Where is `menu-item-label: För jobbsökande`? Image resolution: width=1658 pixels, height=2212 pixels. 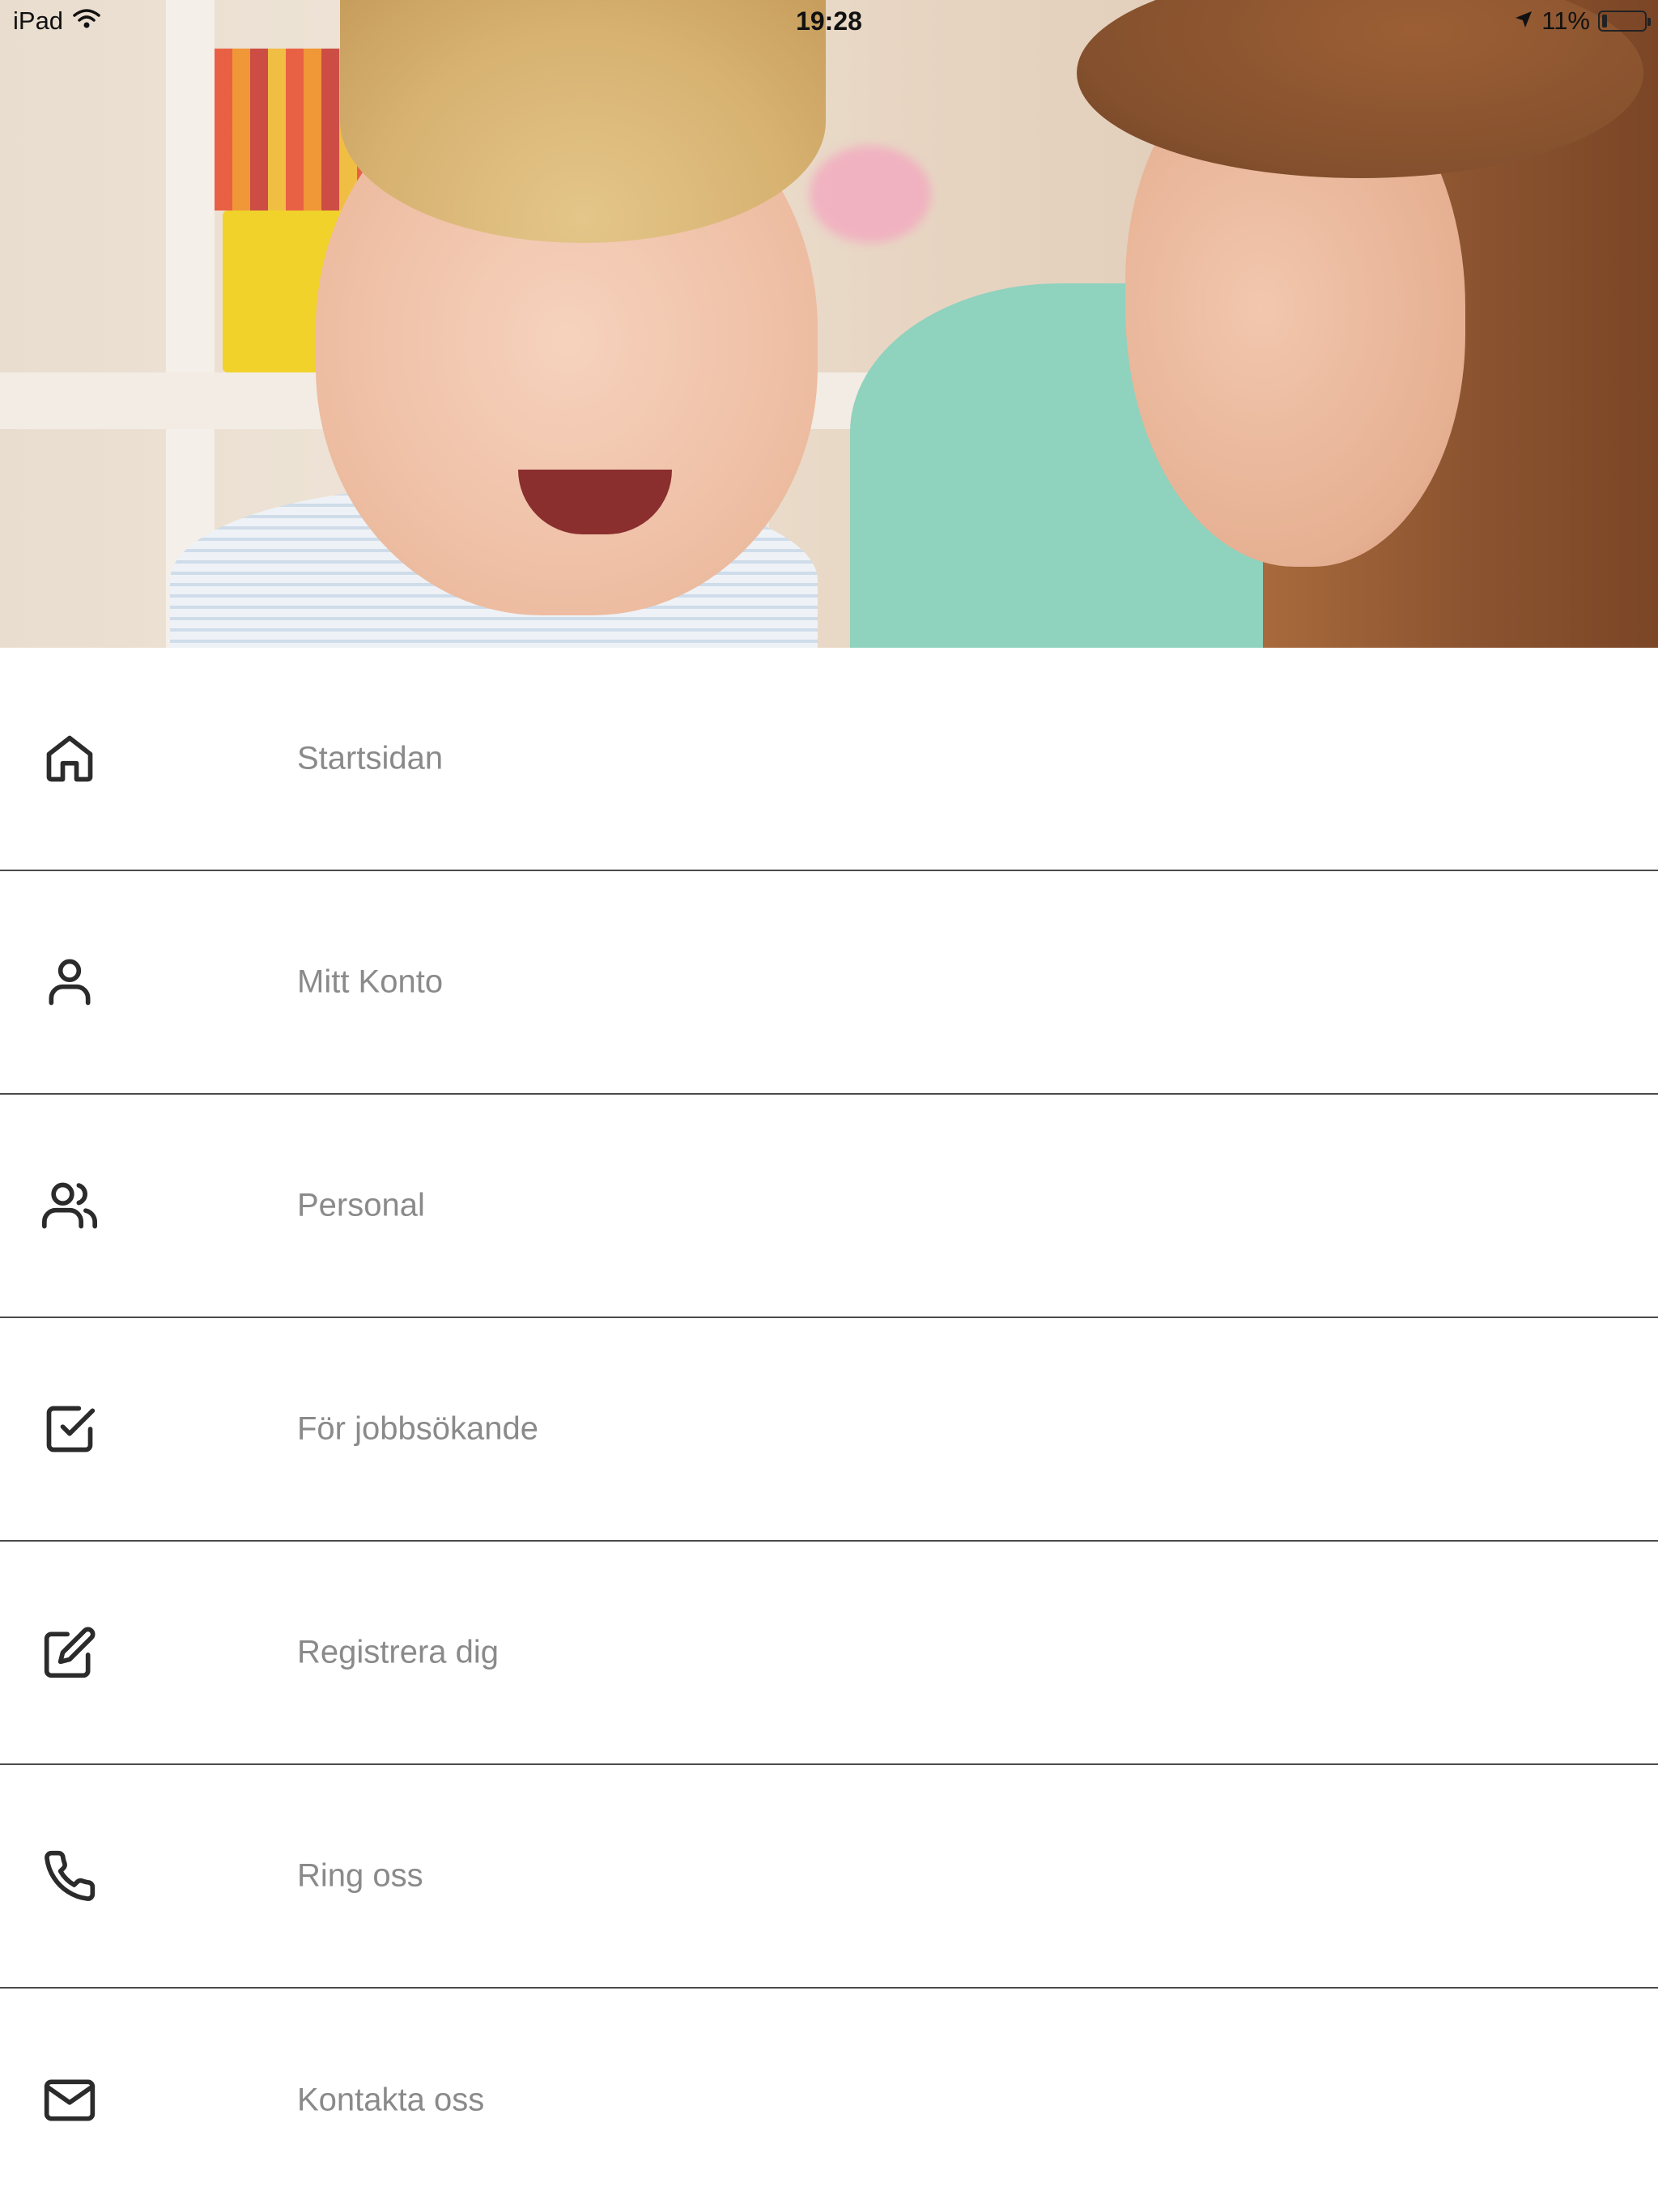 menu-item-label: För jobbsökande is located at coordinates (417, 1429).